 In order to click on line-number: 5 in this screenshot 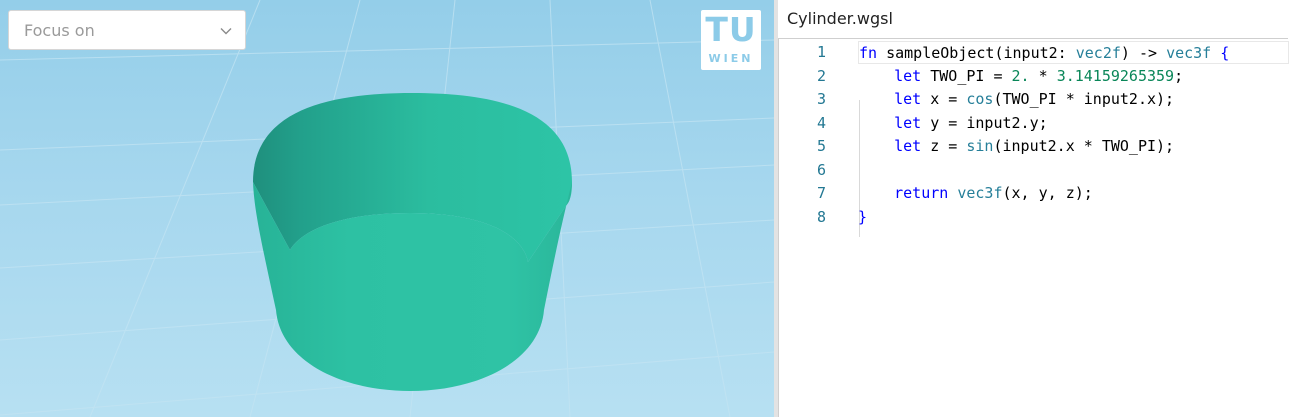, I will do `click(821, 146)`.